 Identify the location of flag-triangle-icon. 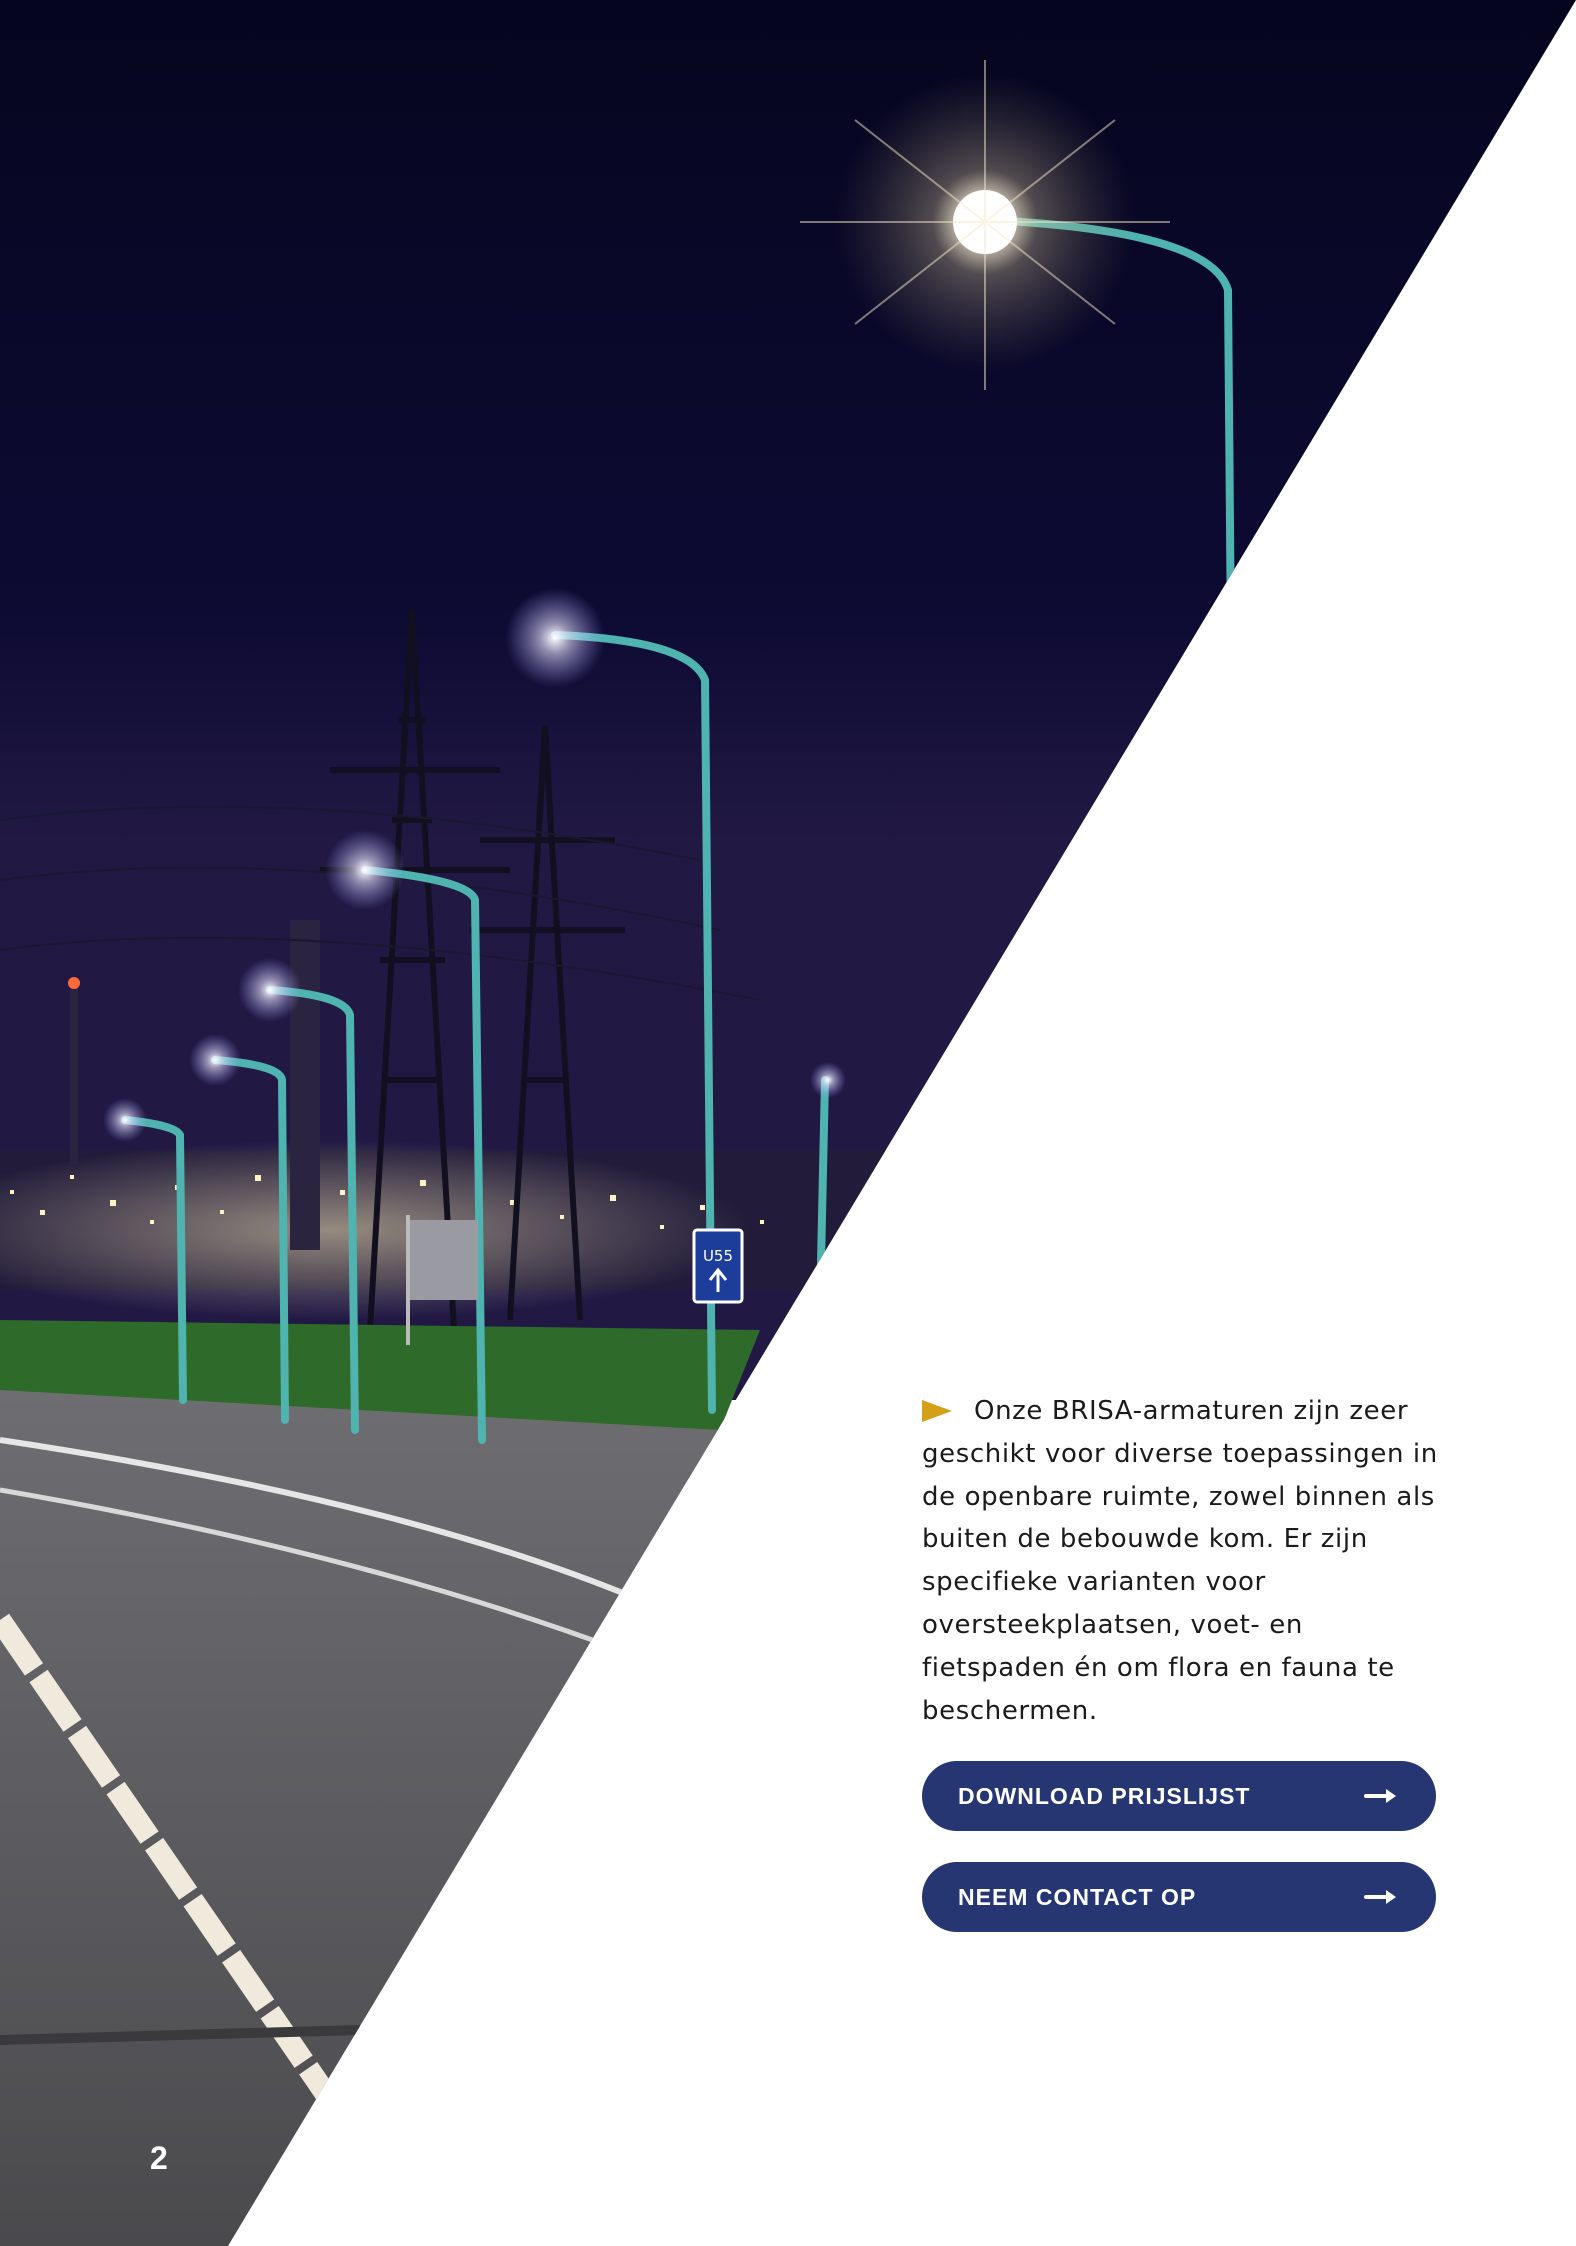
(937, 1411).